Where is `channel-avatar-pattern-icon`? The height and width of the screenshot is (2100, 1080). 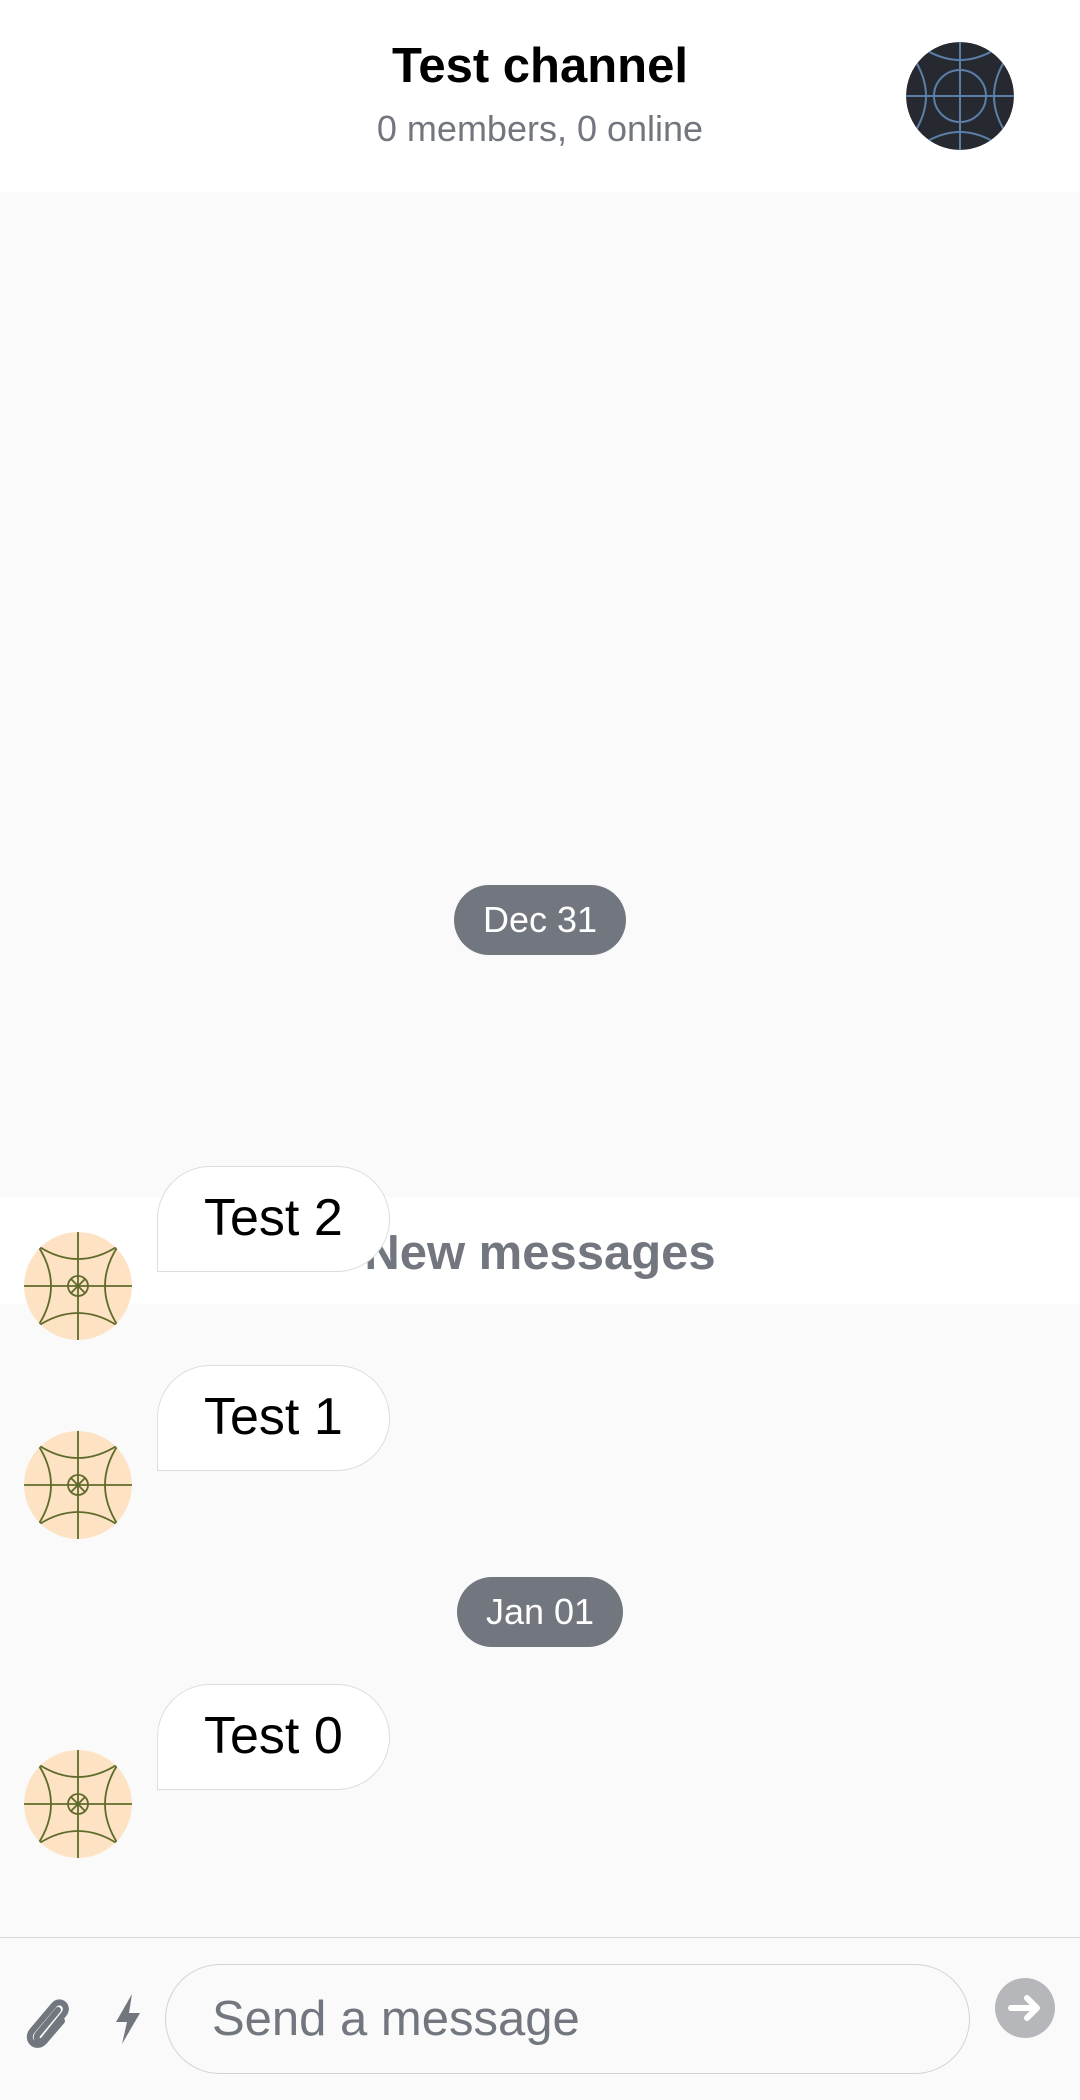 channel-avatar-pattern-icon is located at coordinates (960, 96).